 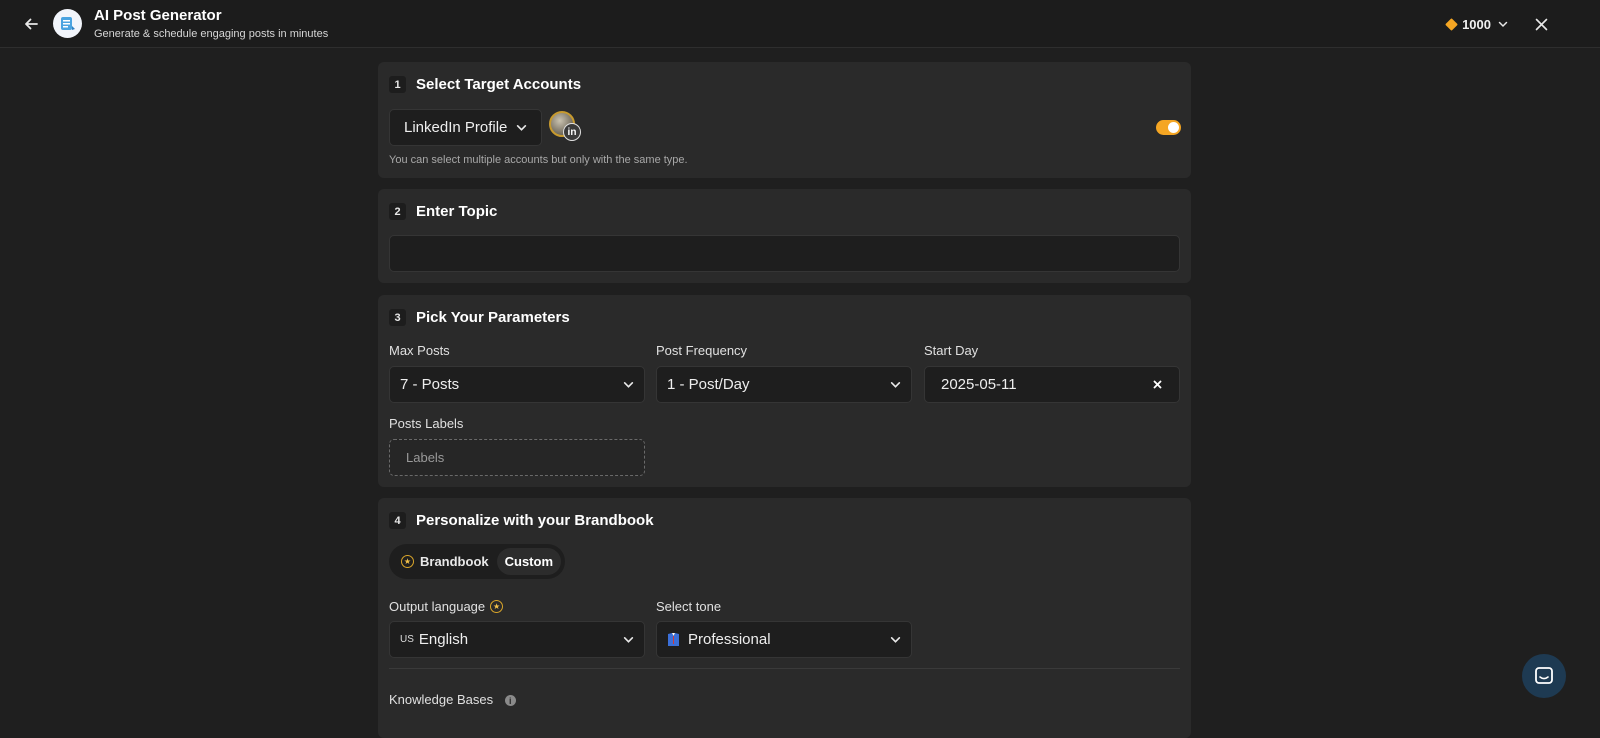 I want to click on topic-panel: 2 Enter Topic, so click(x=784, y=236).